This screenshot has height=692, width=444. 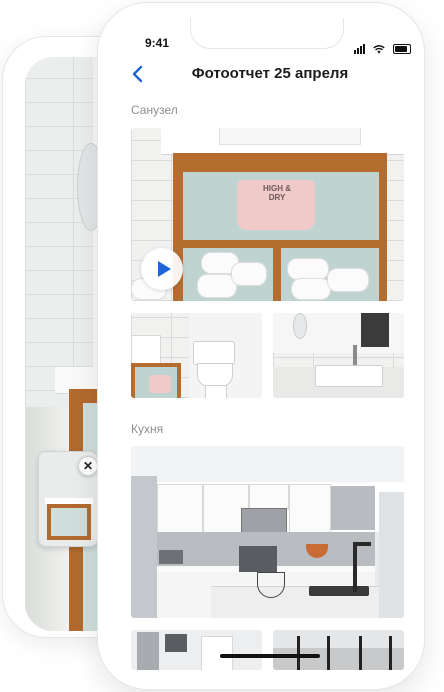 I want to click on section-label-kitchen: Кухня, so click(x=147, y=429).